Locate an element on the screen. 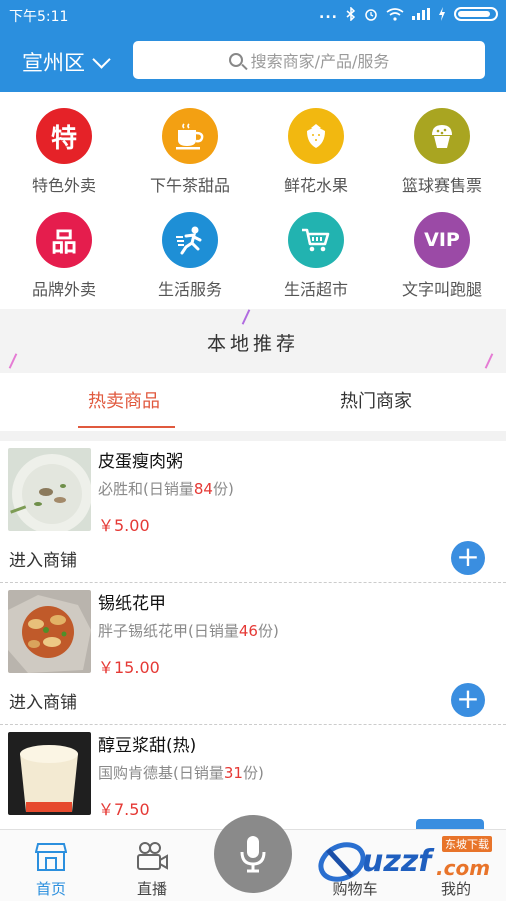 The width and height of the screenshot is (506, 901). category-brand-takeout: 品 品牌外卖 is located at coordinates (64, 256).